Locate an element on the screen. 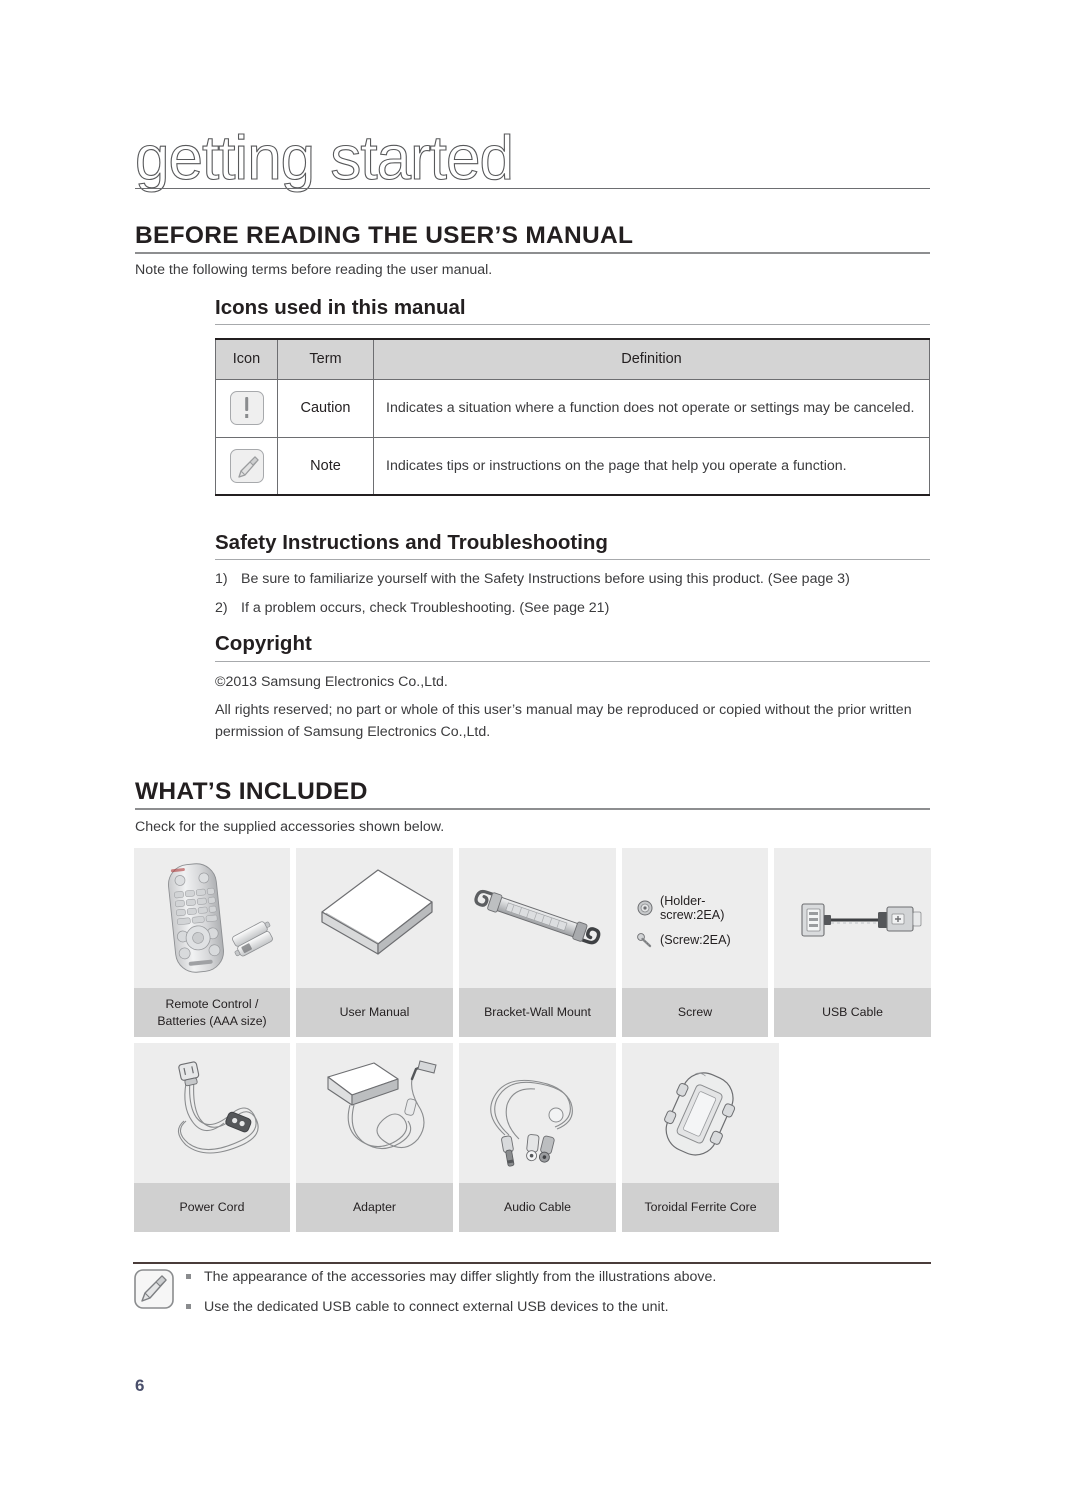 The image size is (1080, 1488). accessory-remote-control: Remote Control / Batteries (AAA size) is located at coordinates (212, 942).